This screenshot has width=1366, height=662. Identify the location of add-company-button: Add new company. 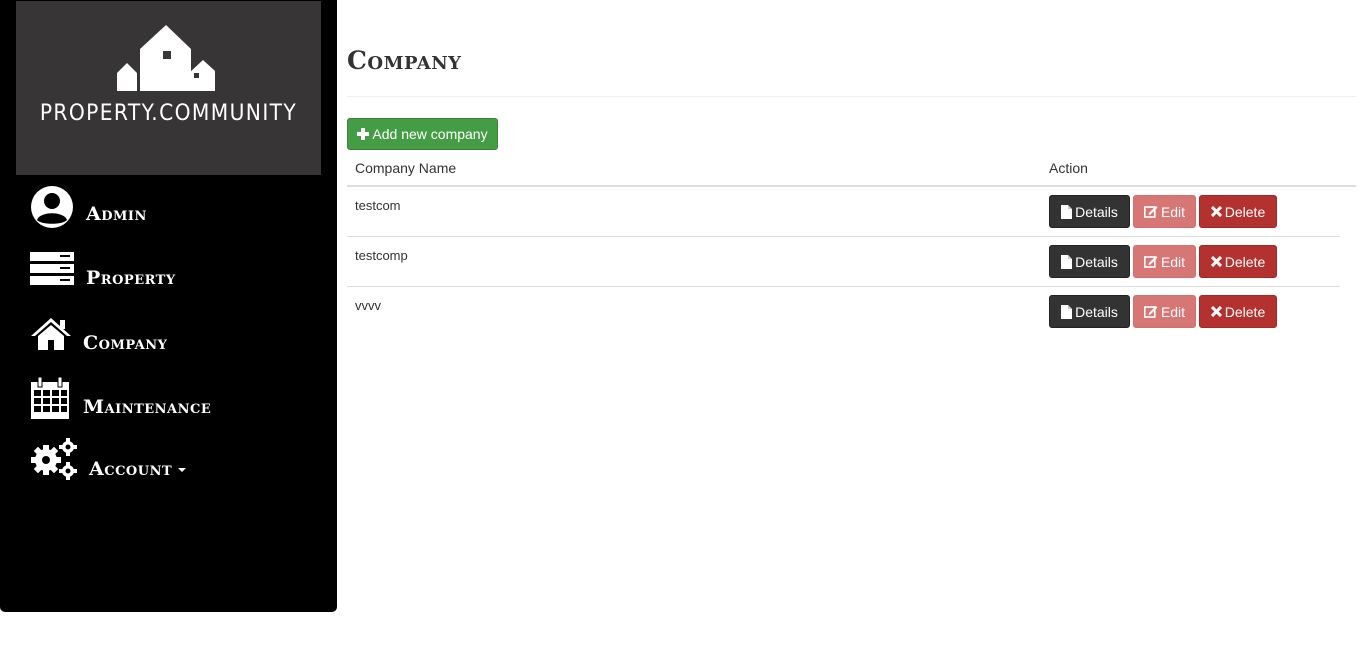
(422, 134).